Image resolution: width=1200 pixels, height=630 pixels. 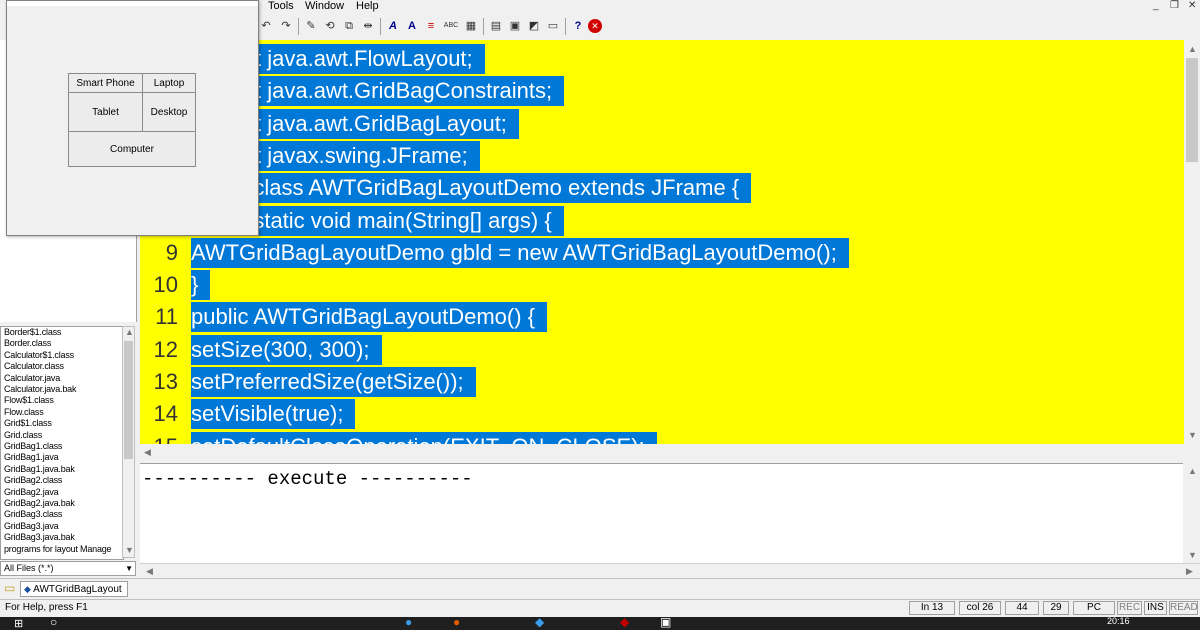 What do you see at coordinates (24, 412) in the screenshot?
I see `list-item: Flow.class` at bounding box center [24, 412].